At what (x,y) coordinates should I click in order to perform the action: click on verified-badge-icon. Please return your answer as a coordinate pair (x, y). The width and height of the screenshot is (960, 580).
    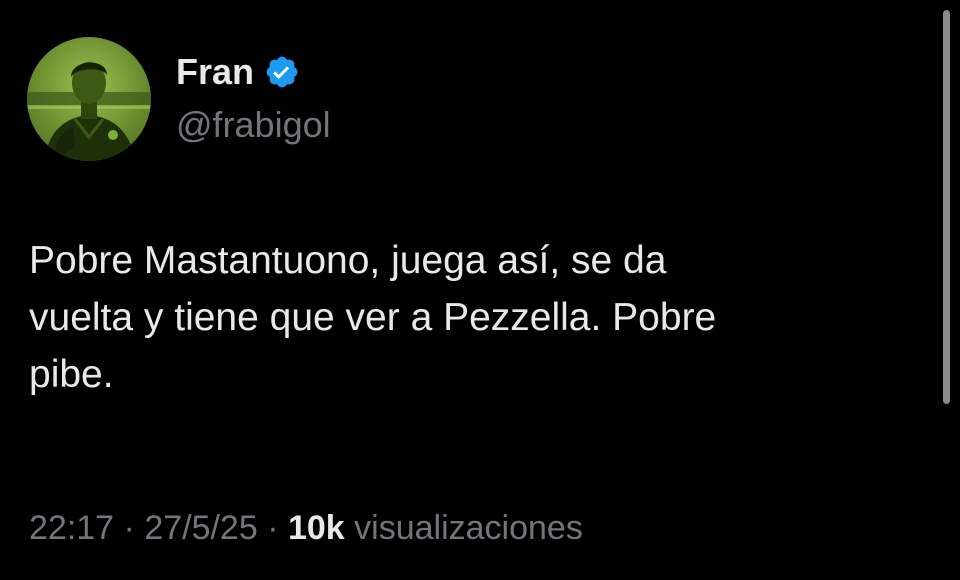
    Looking at the image, I should click on (282, 72).